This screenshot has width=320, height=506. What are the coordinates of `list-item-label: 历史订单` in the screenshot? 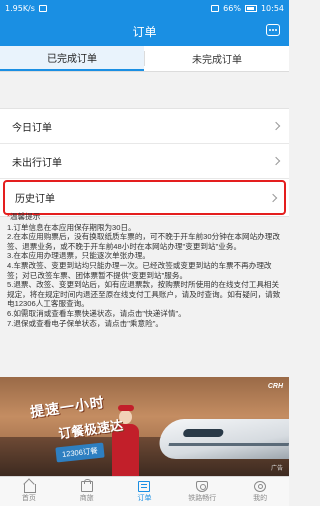 It's located at (35, 199).